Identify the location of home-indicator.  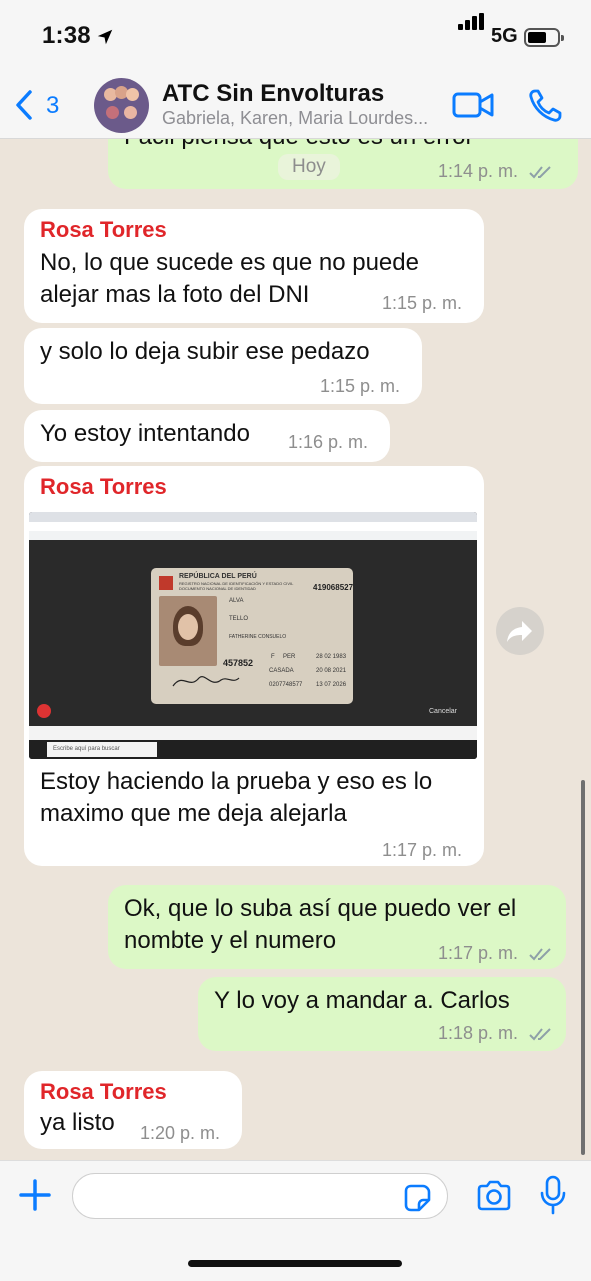
(295, 1263).